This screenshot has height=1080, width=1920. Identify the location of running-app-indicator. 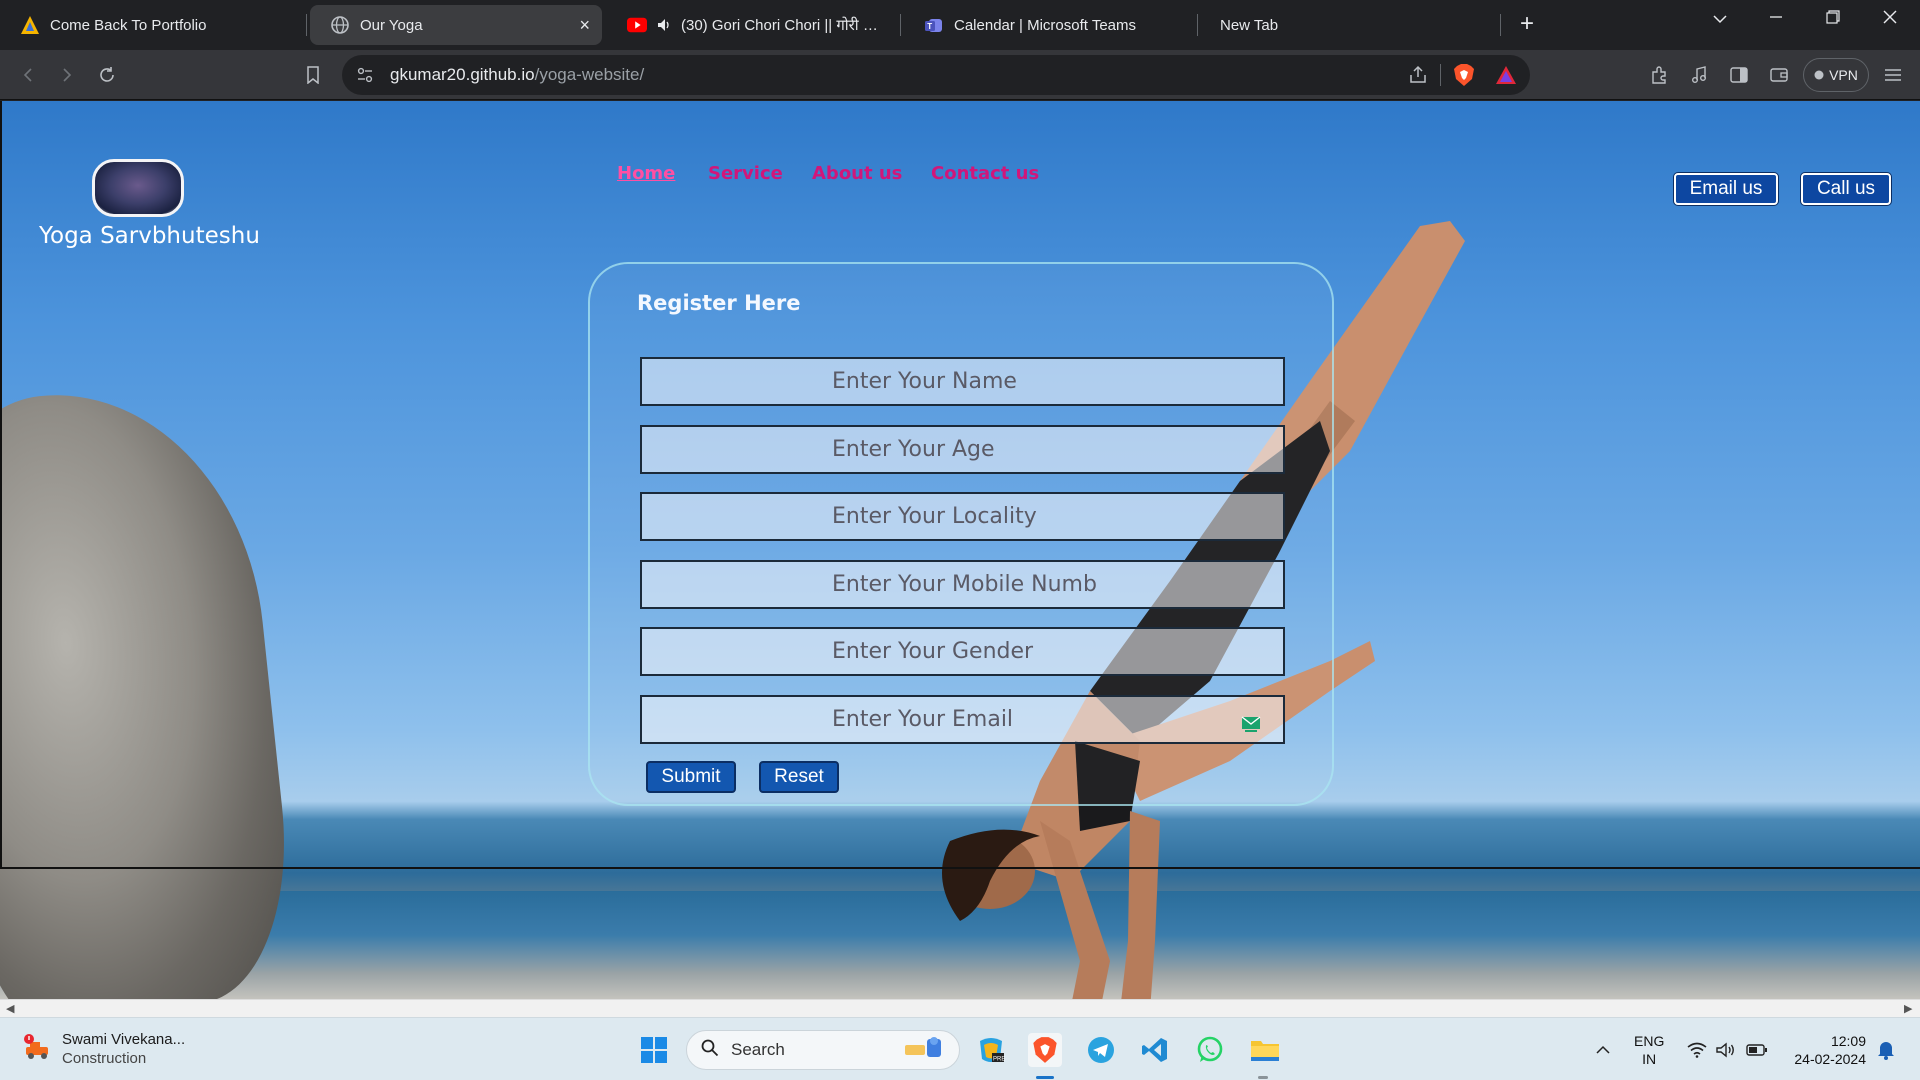
(1263, 1077).